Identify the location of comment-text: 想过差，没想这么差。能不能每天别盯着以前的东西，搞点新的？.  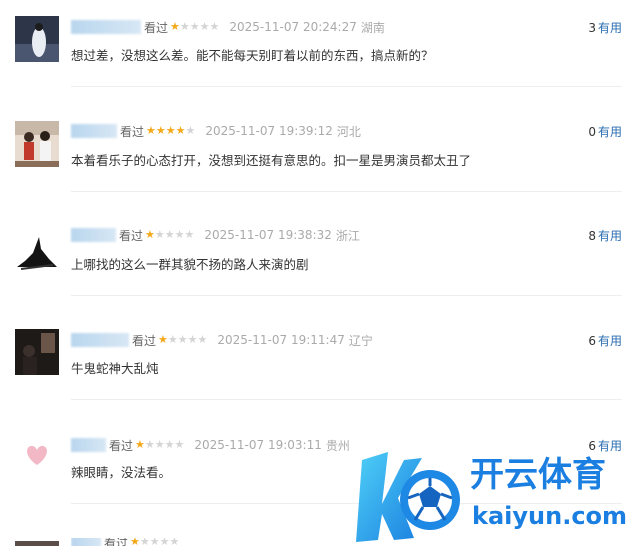
(252, 55).